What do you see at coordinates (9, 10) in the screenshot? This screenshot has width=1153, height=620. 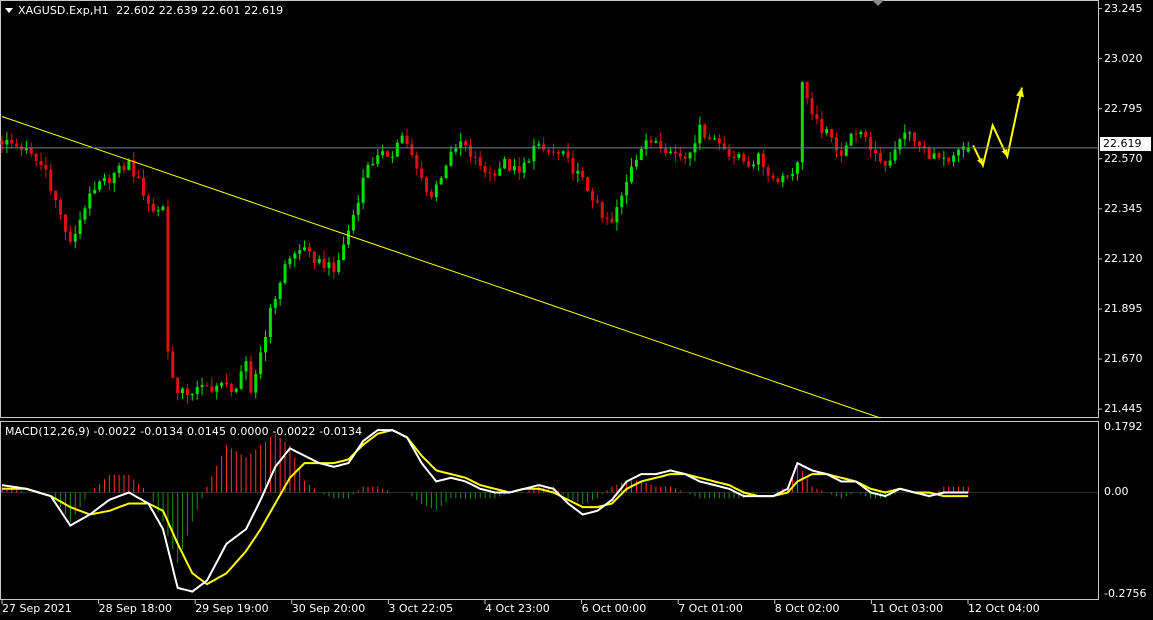 I see `dropdown-triangle-icon` at bounding box center [9, 10].